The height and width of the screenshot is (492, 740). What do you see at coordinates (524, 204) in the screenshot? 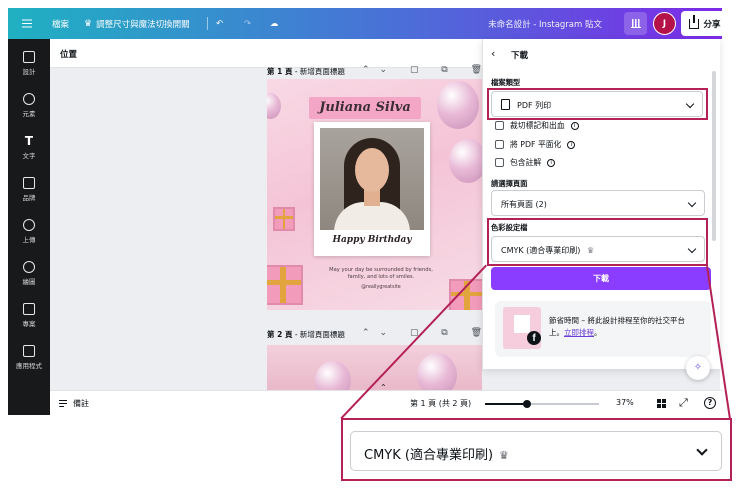
I see `pages-value: 所有頁面 (2)` at bounding box center [524, 204].